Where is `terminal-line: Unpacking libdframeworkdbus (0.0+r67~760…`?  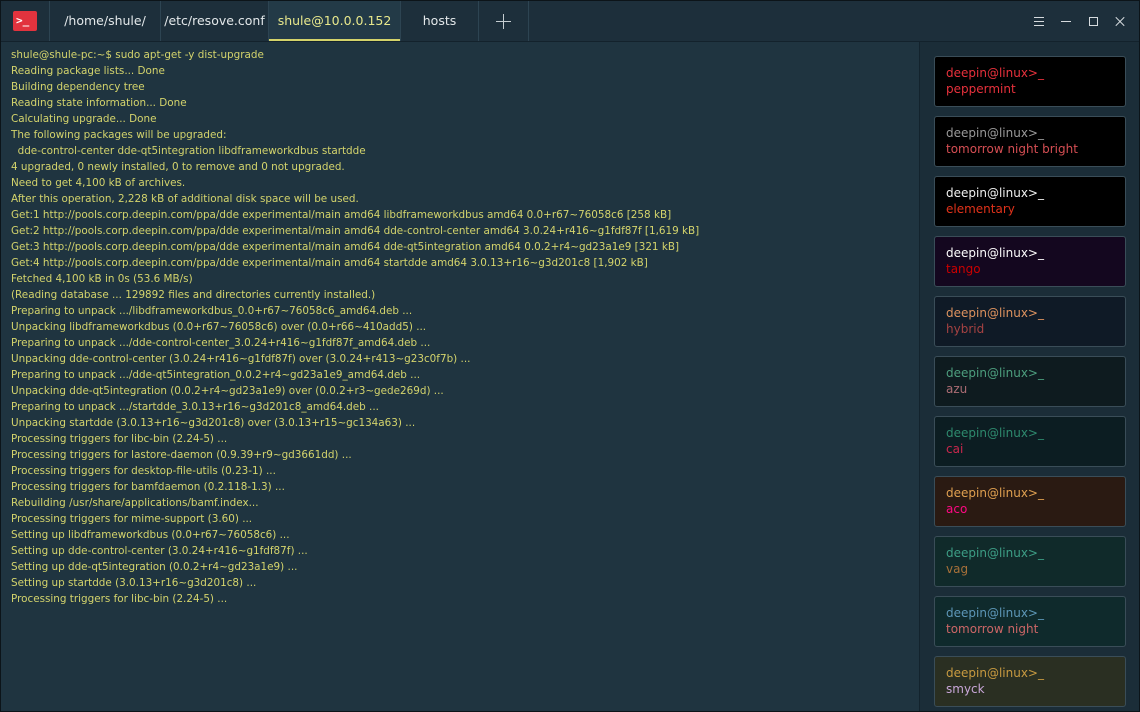
terminal-line: Unpacking libdframeworkdbus (0.0+r67~760… is located at coordinates (219, 327).